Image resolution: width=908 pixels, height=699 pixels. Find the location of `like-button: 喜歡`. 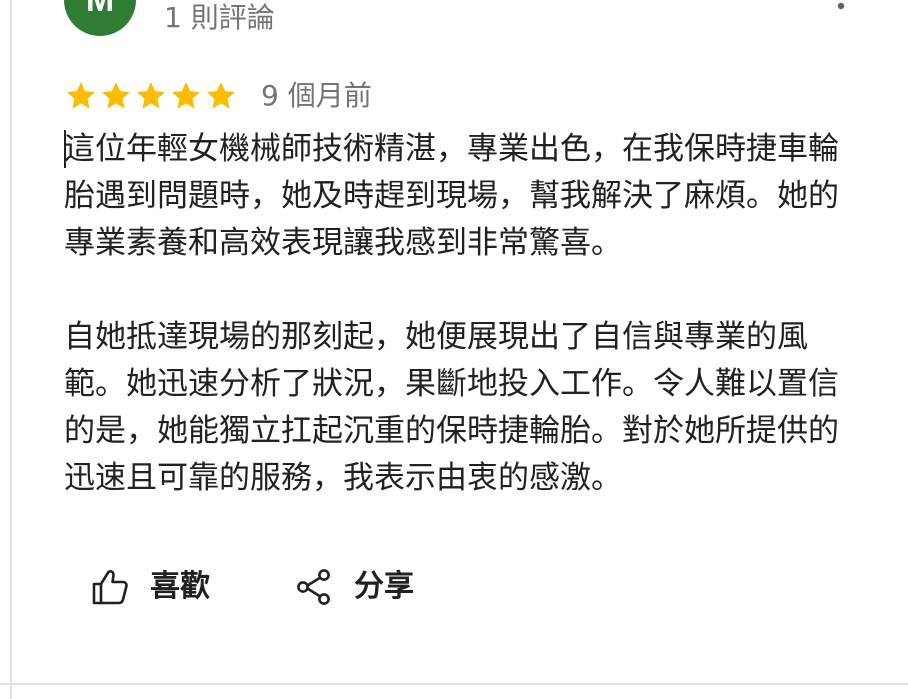

like-button: 喜歡 is located at coordinates (150, 587).